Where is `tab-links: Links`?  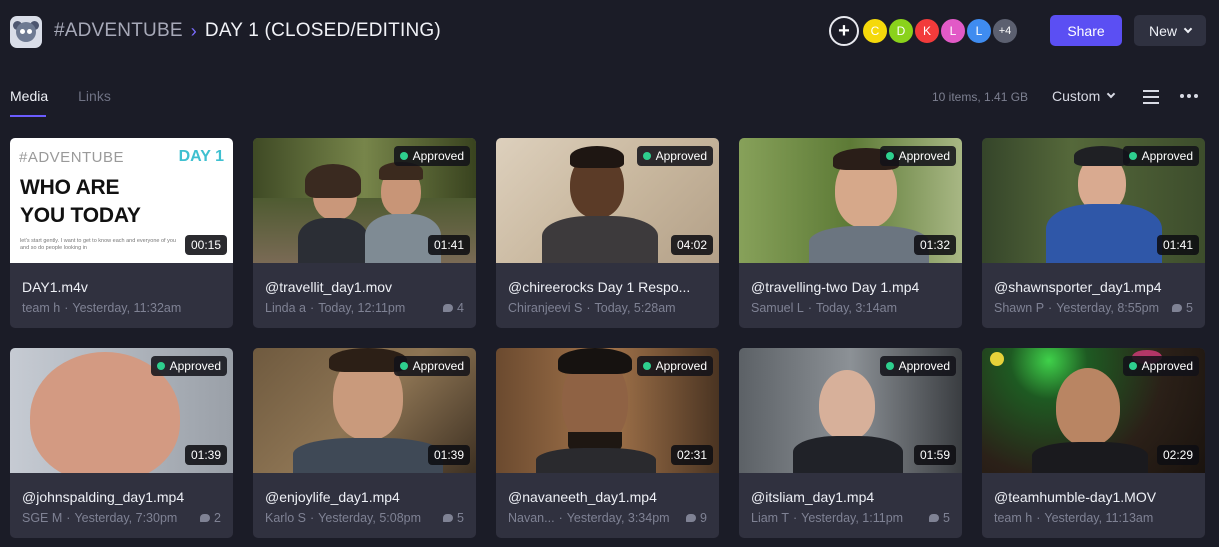 tab-links: Links is located at coordinates (94, 96).